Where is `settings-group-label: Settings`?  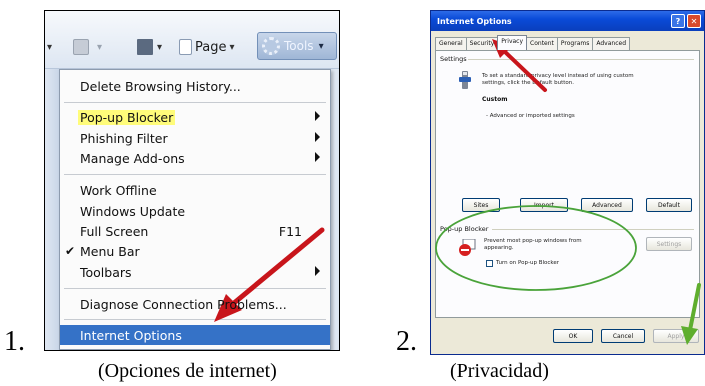 settings-group-label: Settings is located at coordinates (453, 59).